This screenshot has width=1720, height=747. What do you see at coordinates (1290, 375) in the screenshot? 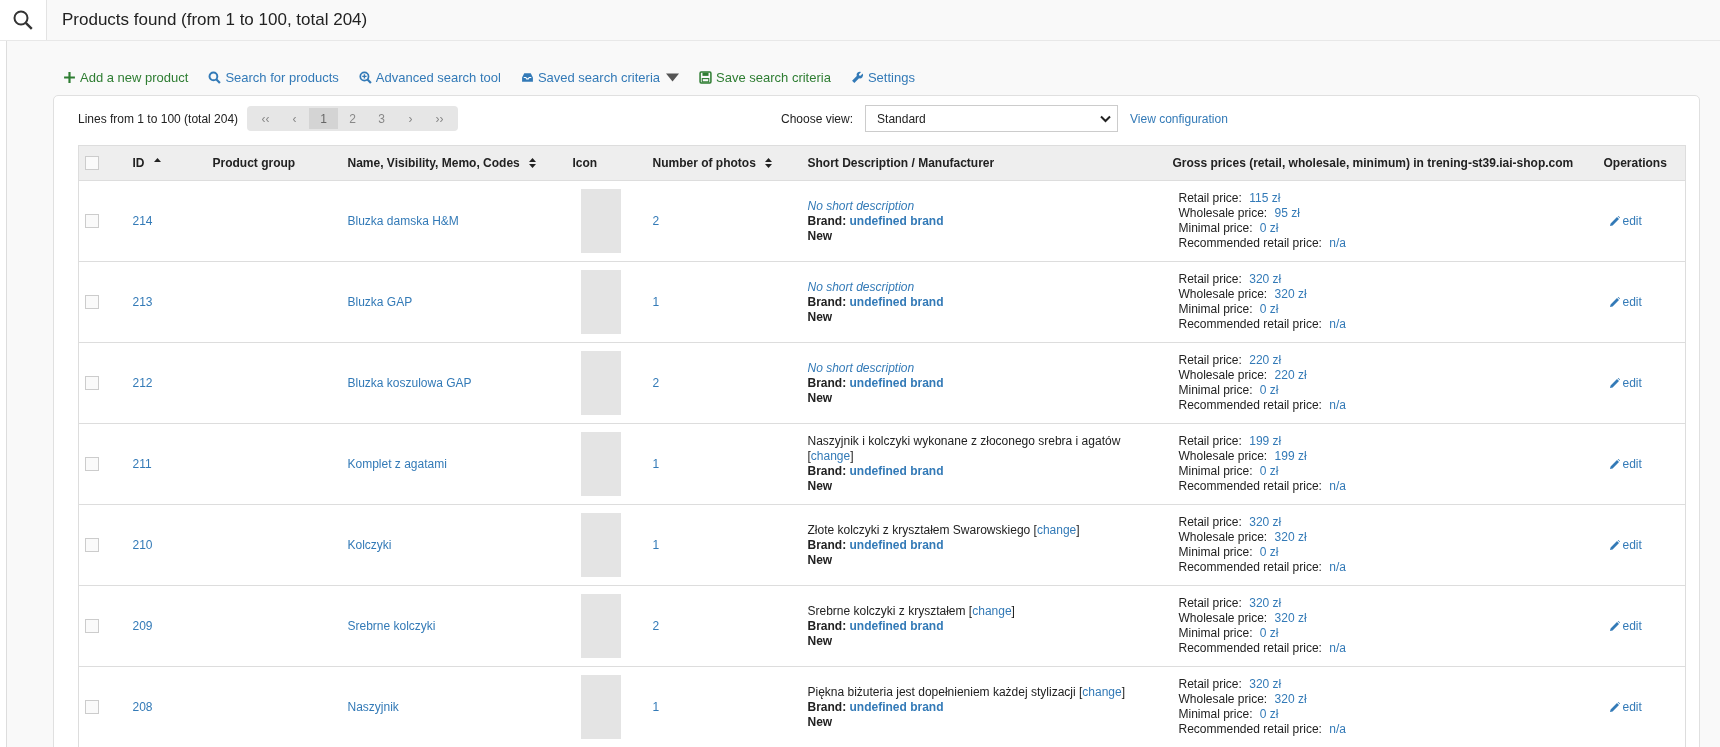
I see `price-value: 220 zł` at bounding box center [1290, 375].